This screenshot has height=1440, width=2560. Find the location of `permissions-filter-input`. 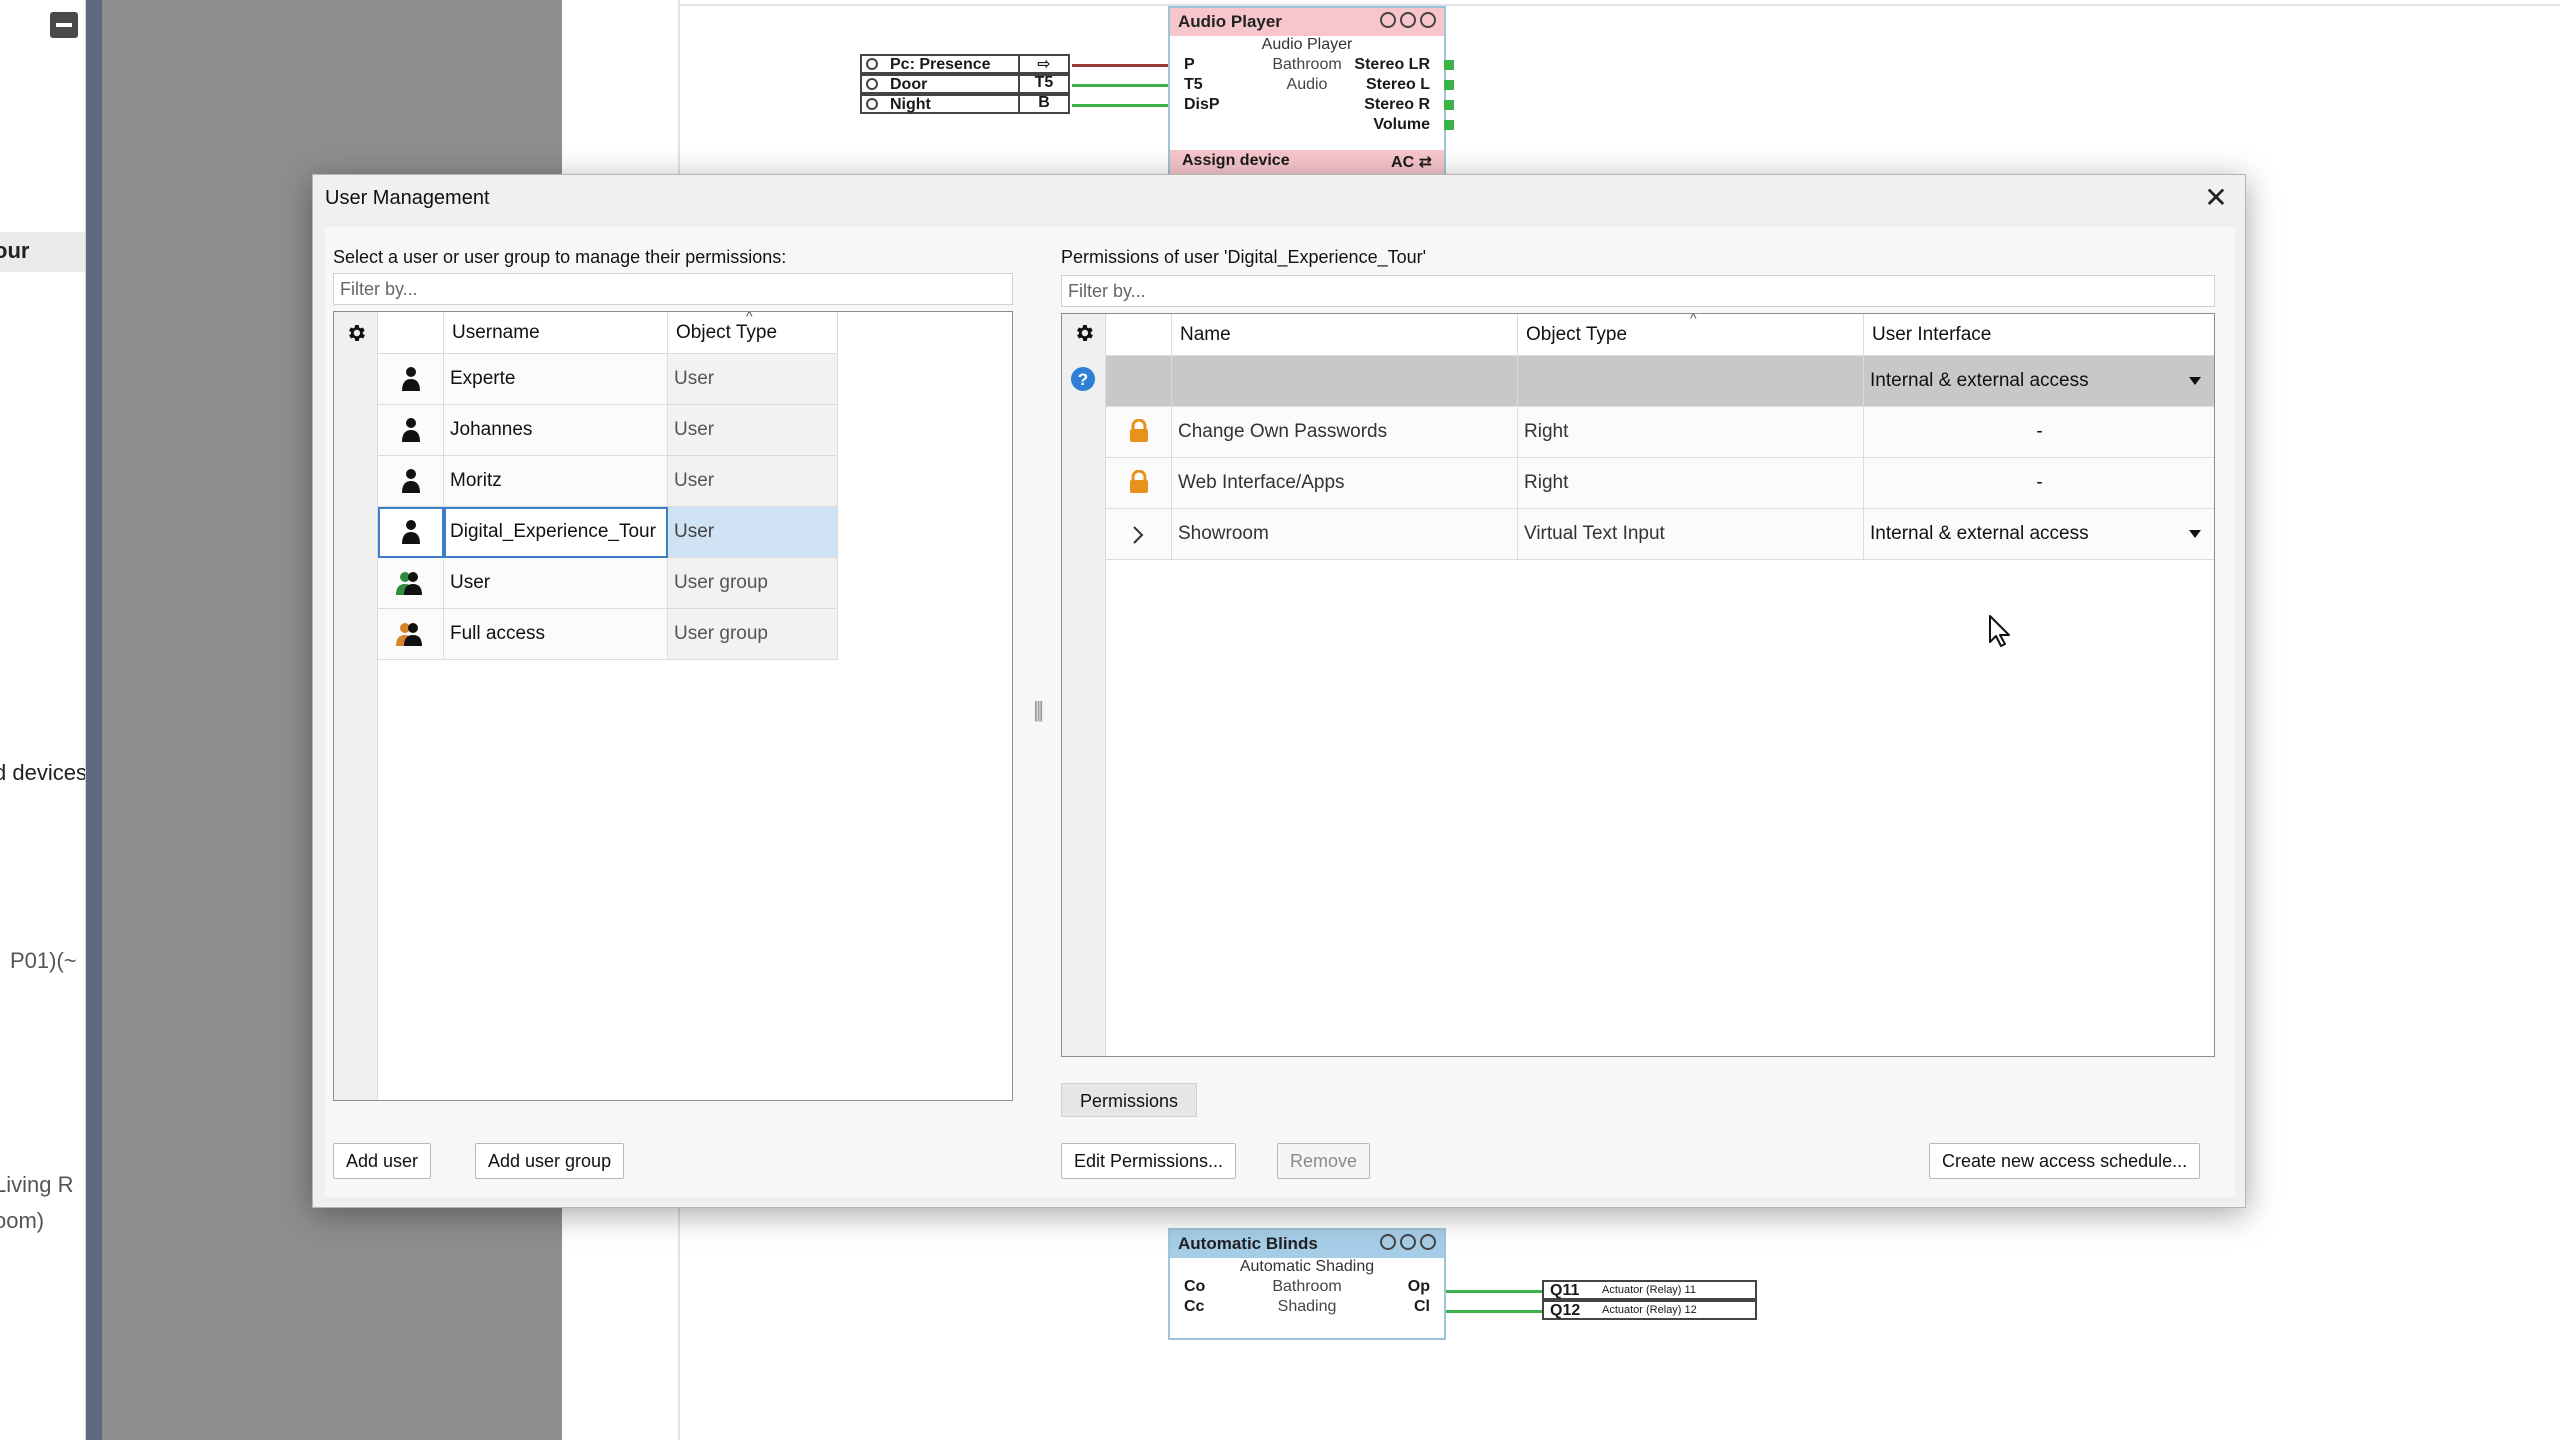

permissions-filter-input is located at coordinates (1638, 291).